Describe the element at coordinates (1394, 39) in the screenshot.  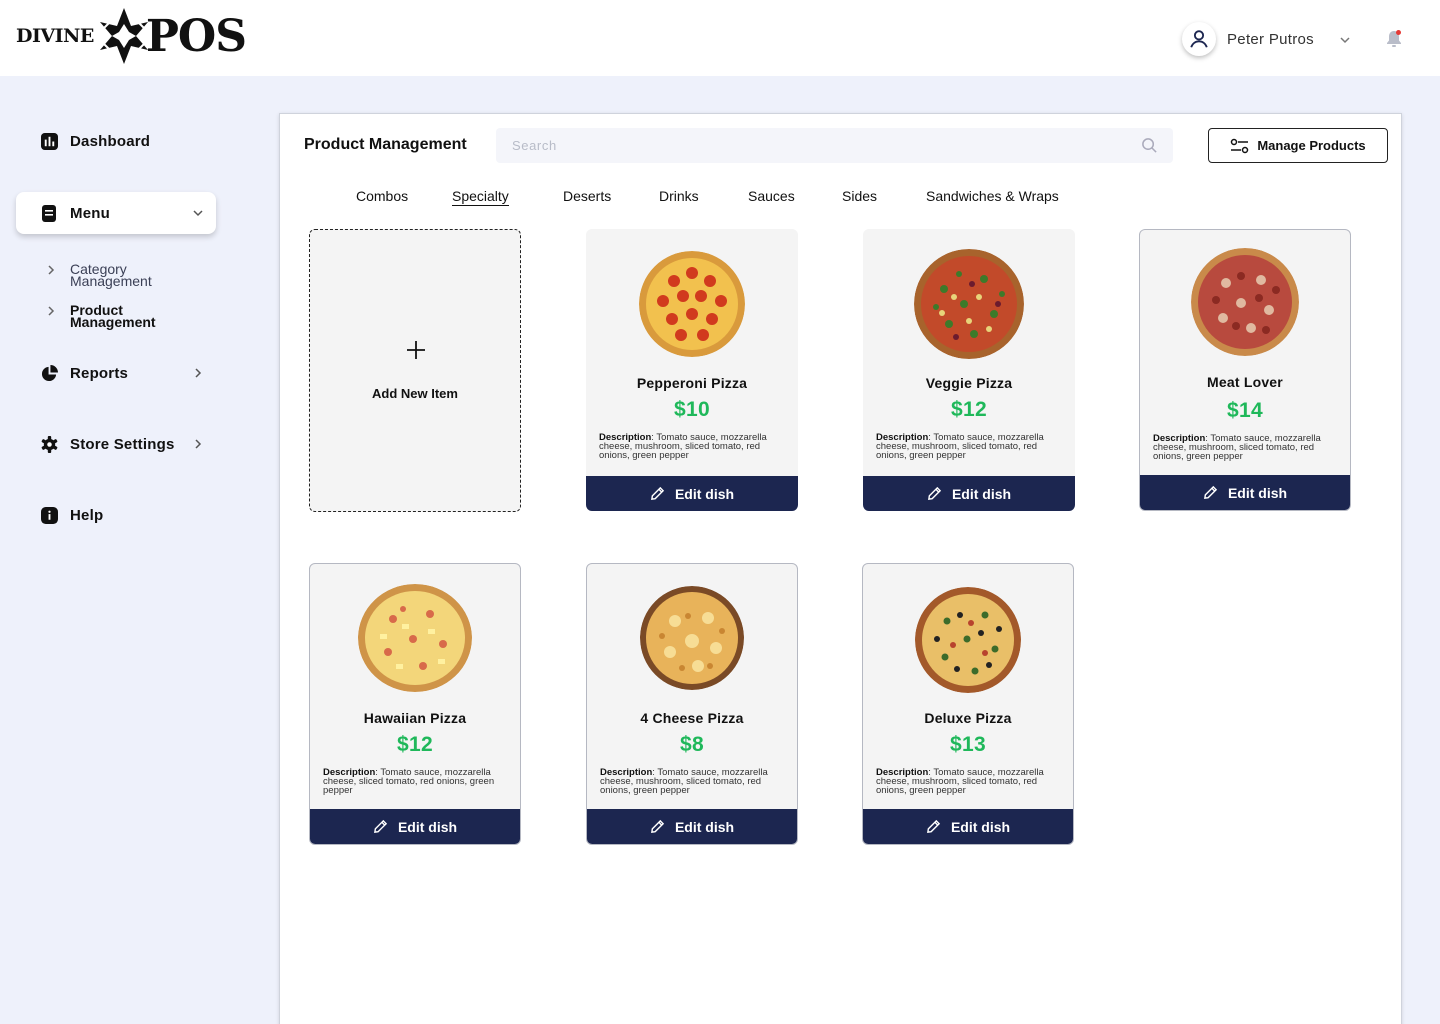
I see `bell-icon` at that location.